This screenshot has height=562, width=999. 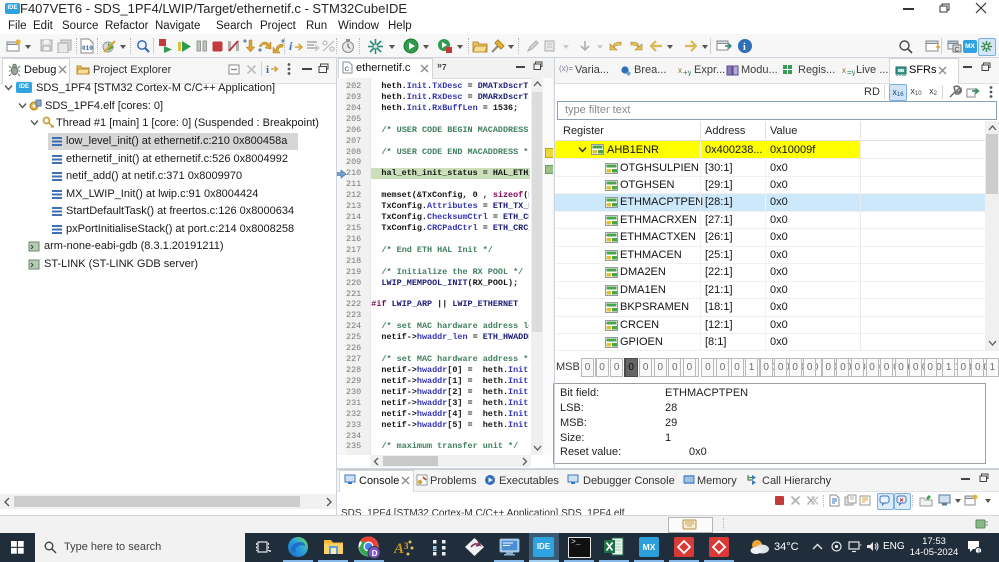 I want to click on svg-text: A, so click(x=399, y=549).